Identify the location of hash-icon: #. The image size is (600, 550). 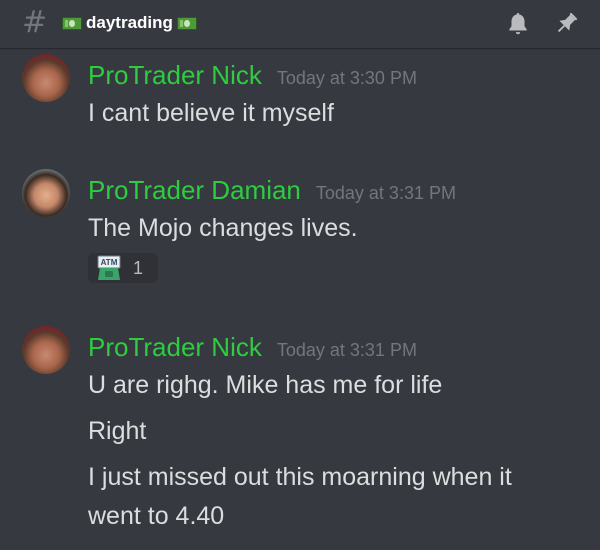
(35, 22).